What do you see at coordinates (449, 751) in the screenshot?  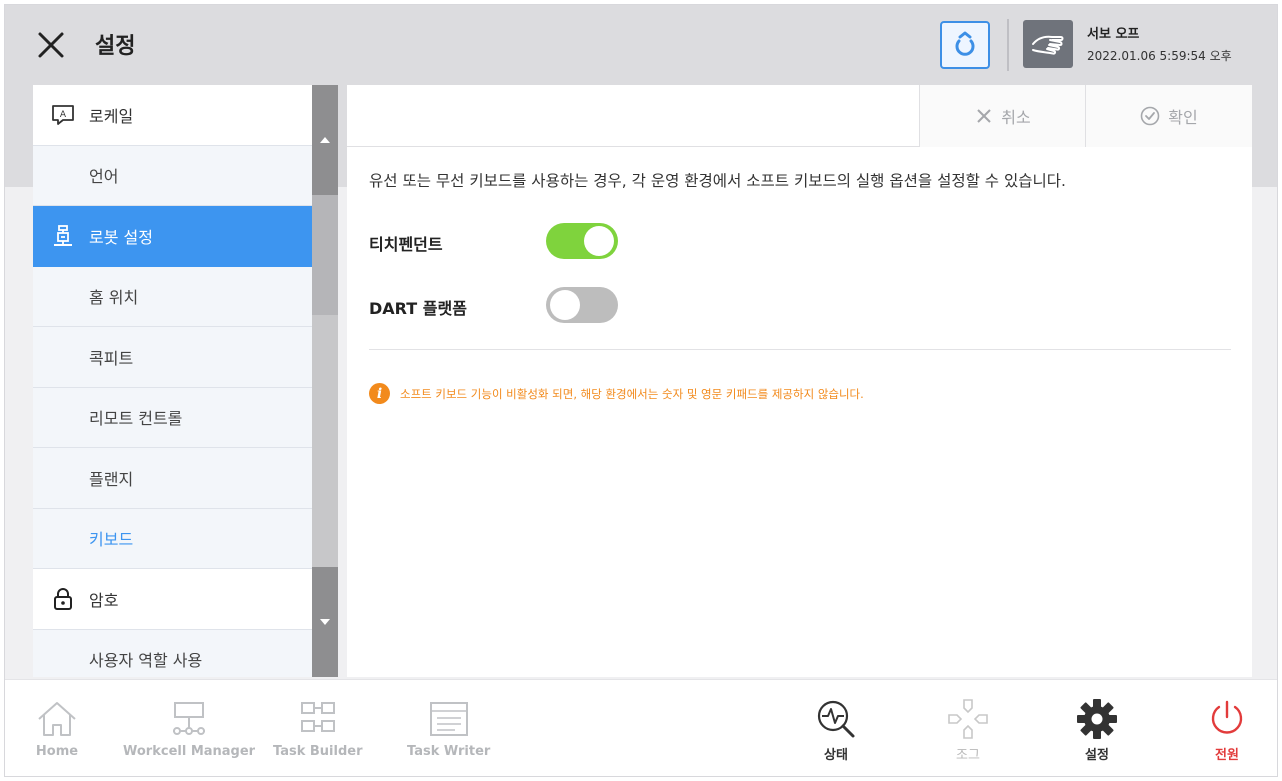 I see `nav-label: Task Writer` at bounding box center [449, 751].